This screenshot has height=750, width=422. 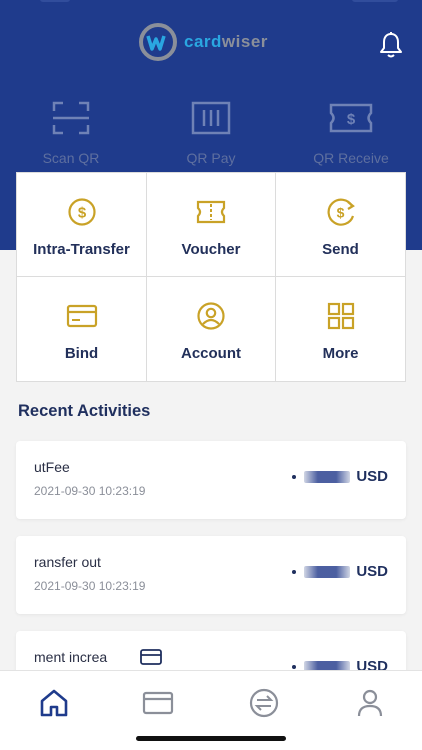 What do you see at coordinates (211, 316) in the screenshot?
I see `user-circle-icon` at bounding box center [211, 316].